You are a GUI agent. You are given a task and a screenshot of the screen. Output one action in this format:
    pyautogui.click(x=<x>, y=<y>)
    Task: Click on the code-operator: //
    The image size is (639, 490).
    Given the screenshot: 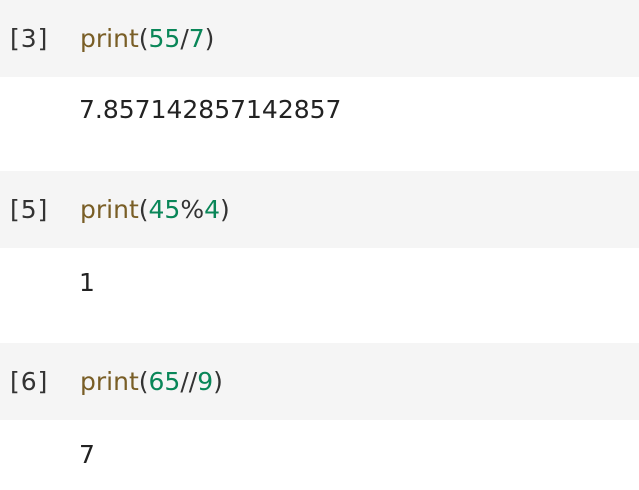 What is the action you would take?
    pyautogui.click(x=189, y=381)
    